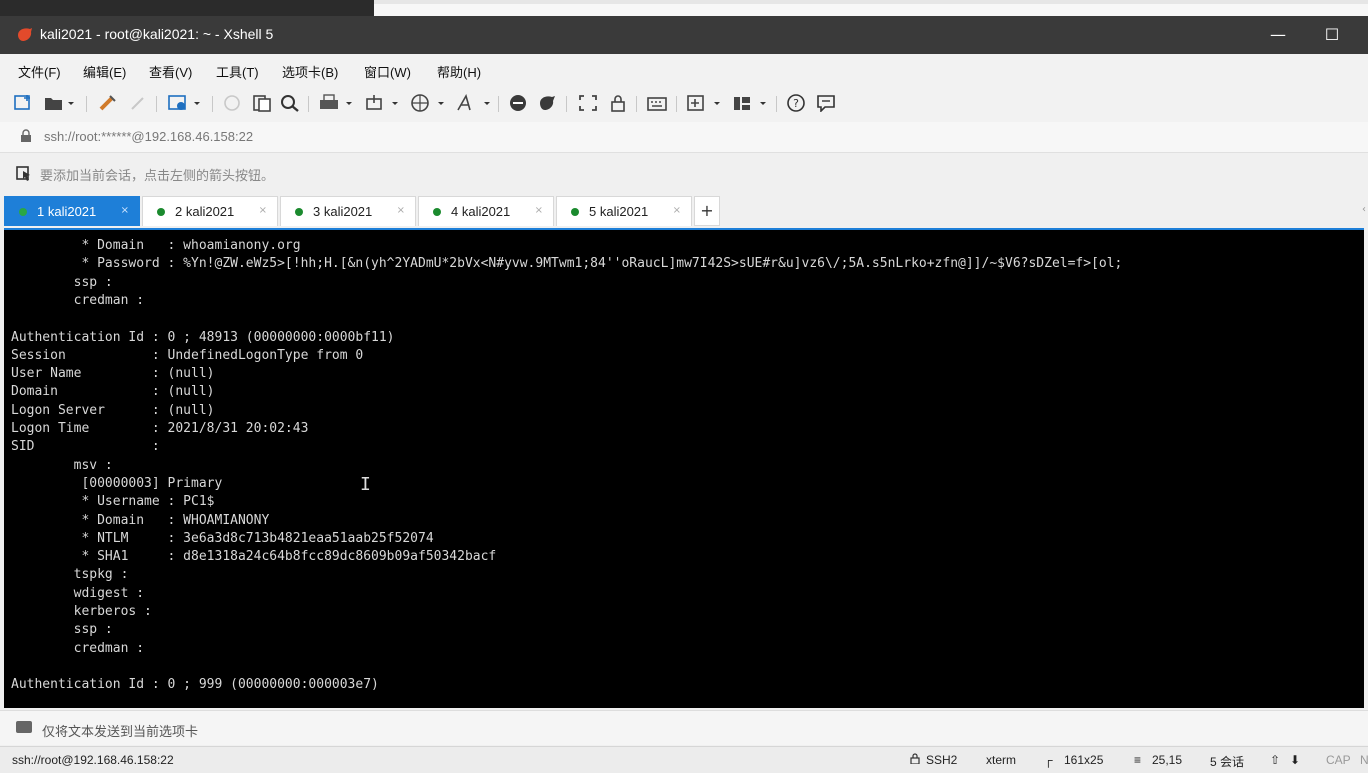 The width and height of the screenshot is (1368, 773). I want to click on terminal-line: [00000003] Primary, so click(117, 483).